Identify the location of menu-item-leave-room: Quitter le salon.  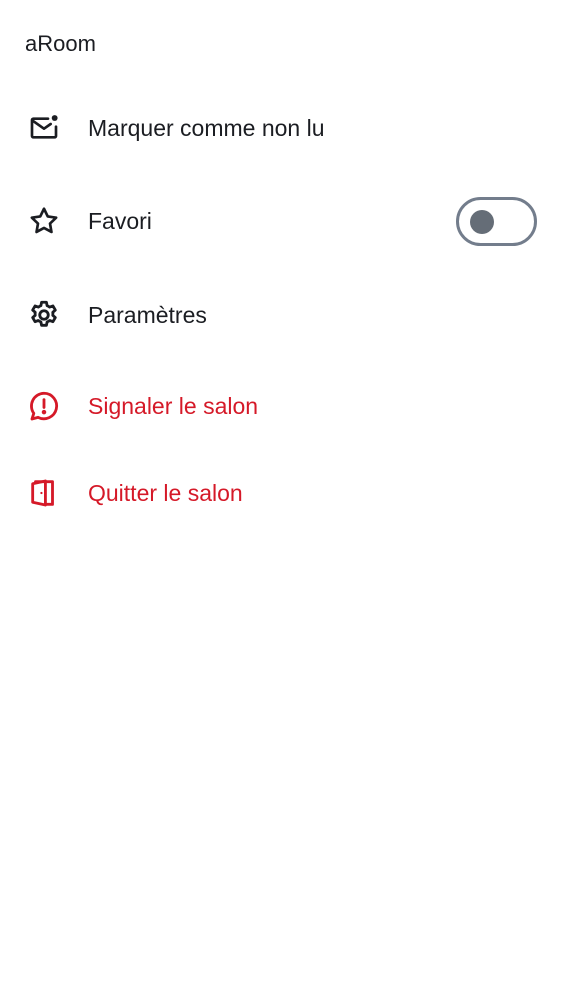
(281, 493).